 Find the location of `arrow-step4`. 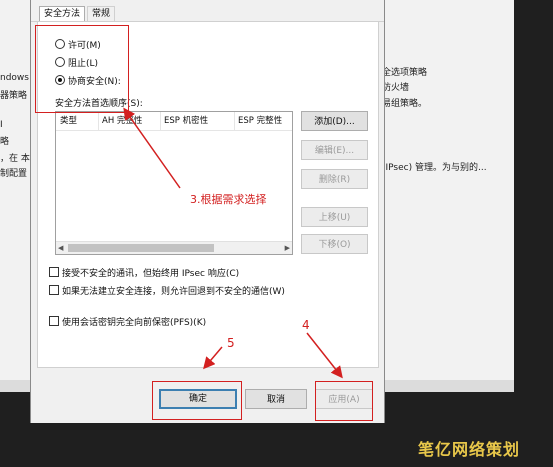

arrow-step4 is located at coordinates (324, 355).